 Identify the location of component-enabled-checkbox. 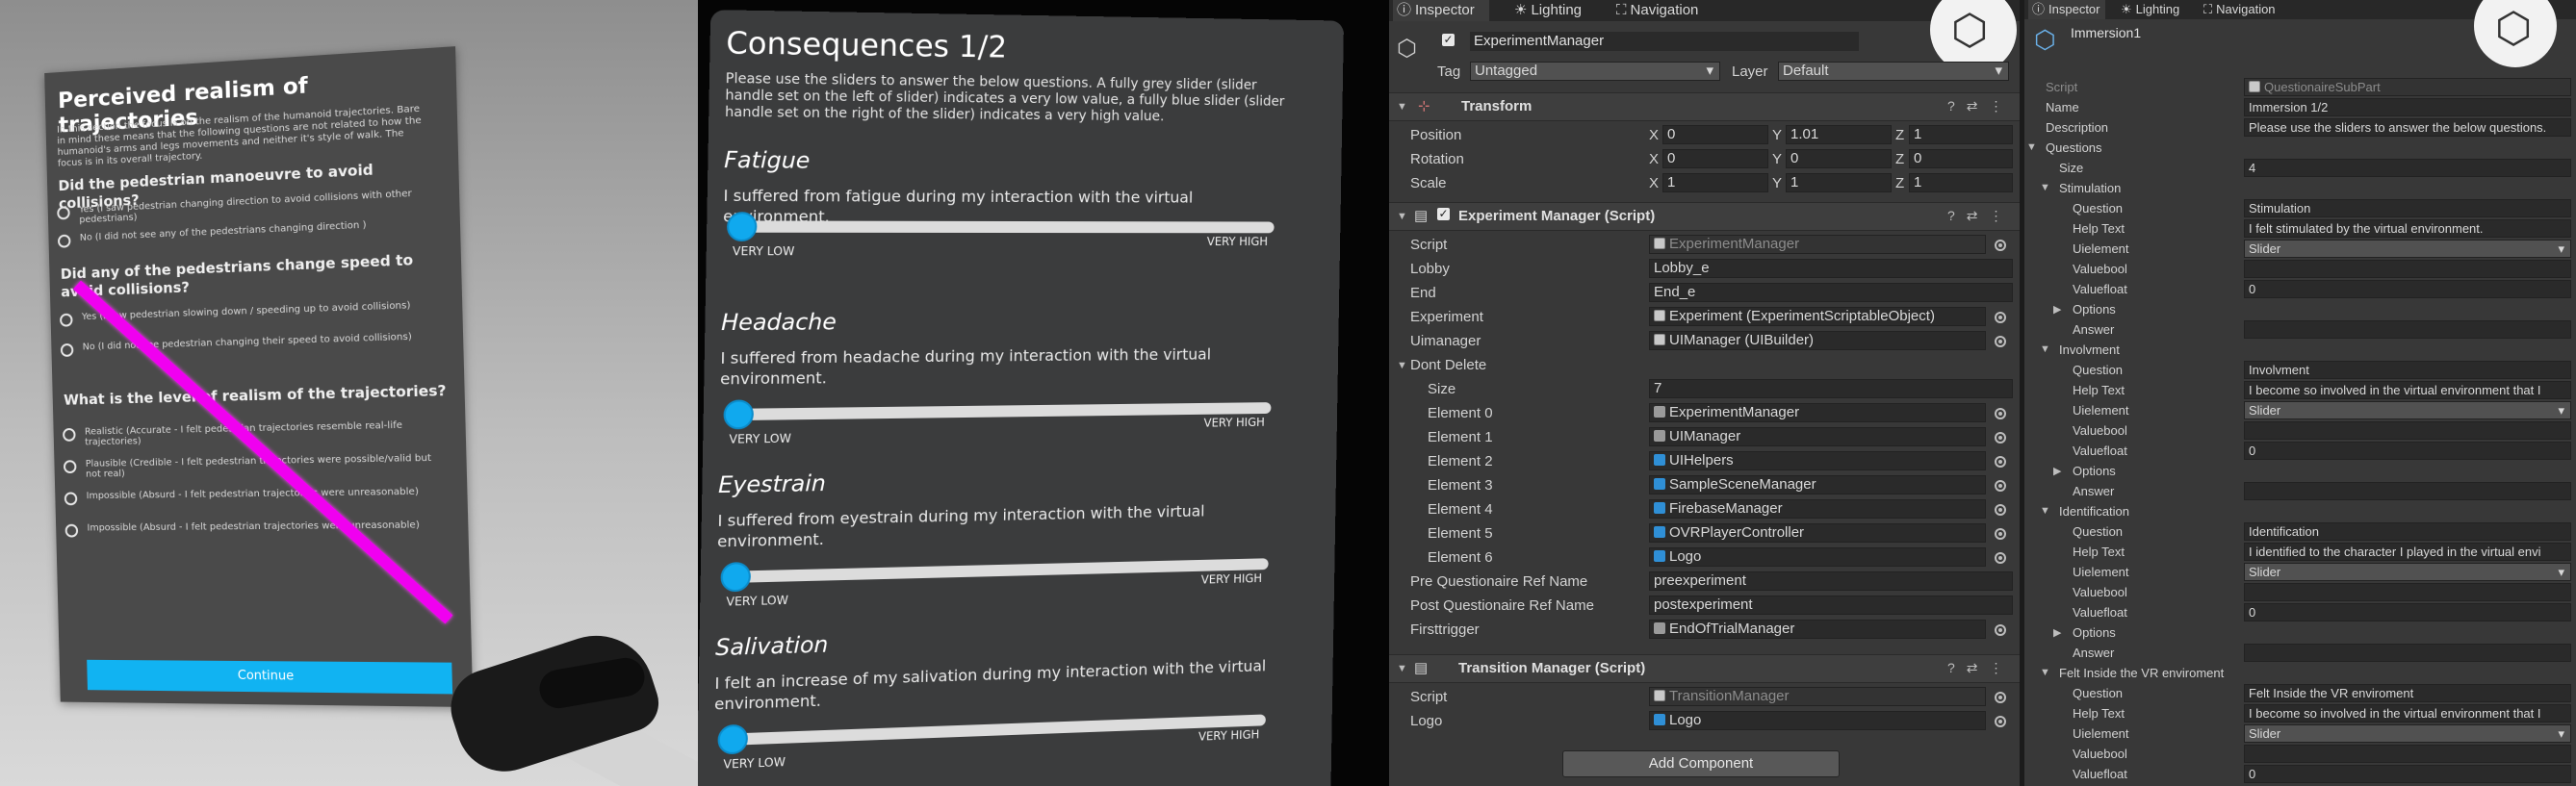
(1444, 666).